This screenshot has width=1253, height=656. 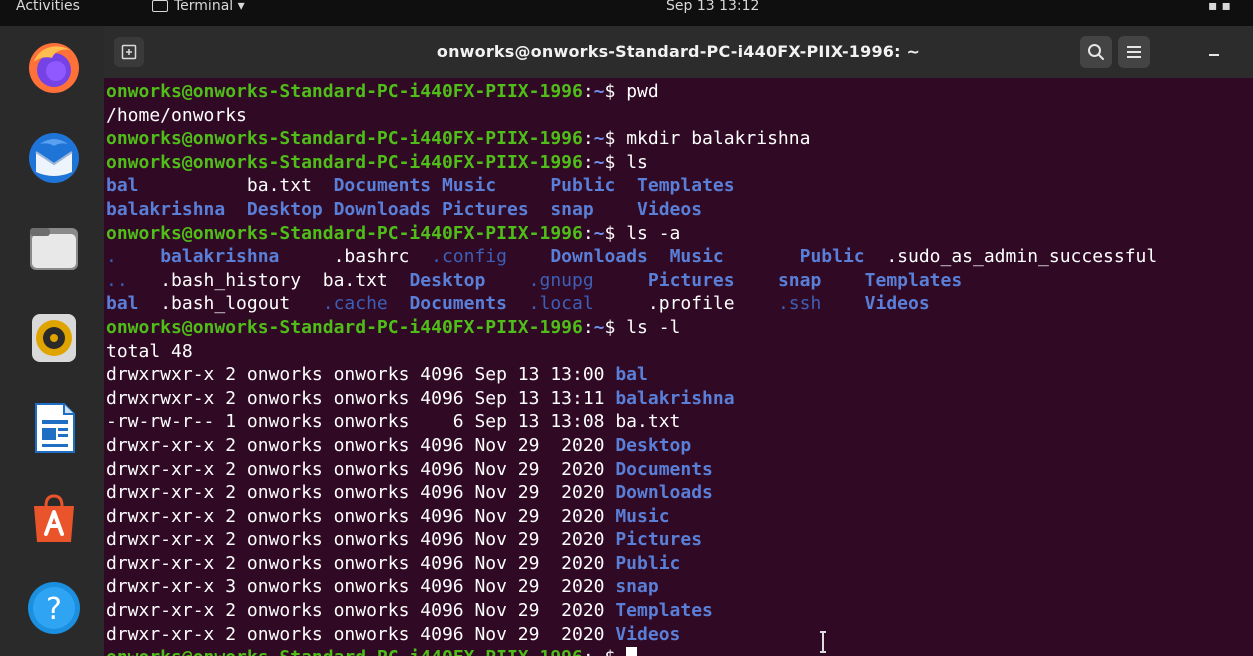 I want to click on dock-files, so click(x=54, y=248).